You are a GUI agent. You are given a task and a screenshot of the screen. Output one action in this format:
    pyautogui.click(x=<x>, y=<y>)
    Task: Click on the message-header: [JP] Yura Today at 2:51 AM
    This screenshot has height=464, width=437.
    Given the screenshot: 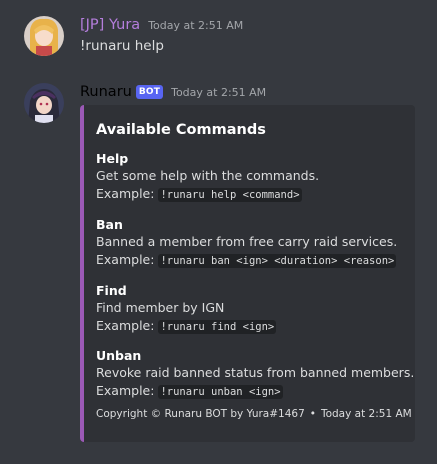 What is the action you would take?
    pyautogui.click(x=161, y=25)
    